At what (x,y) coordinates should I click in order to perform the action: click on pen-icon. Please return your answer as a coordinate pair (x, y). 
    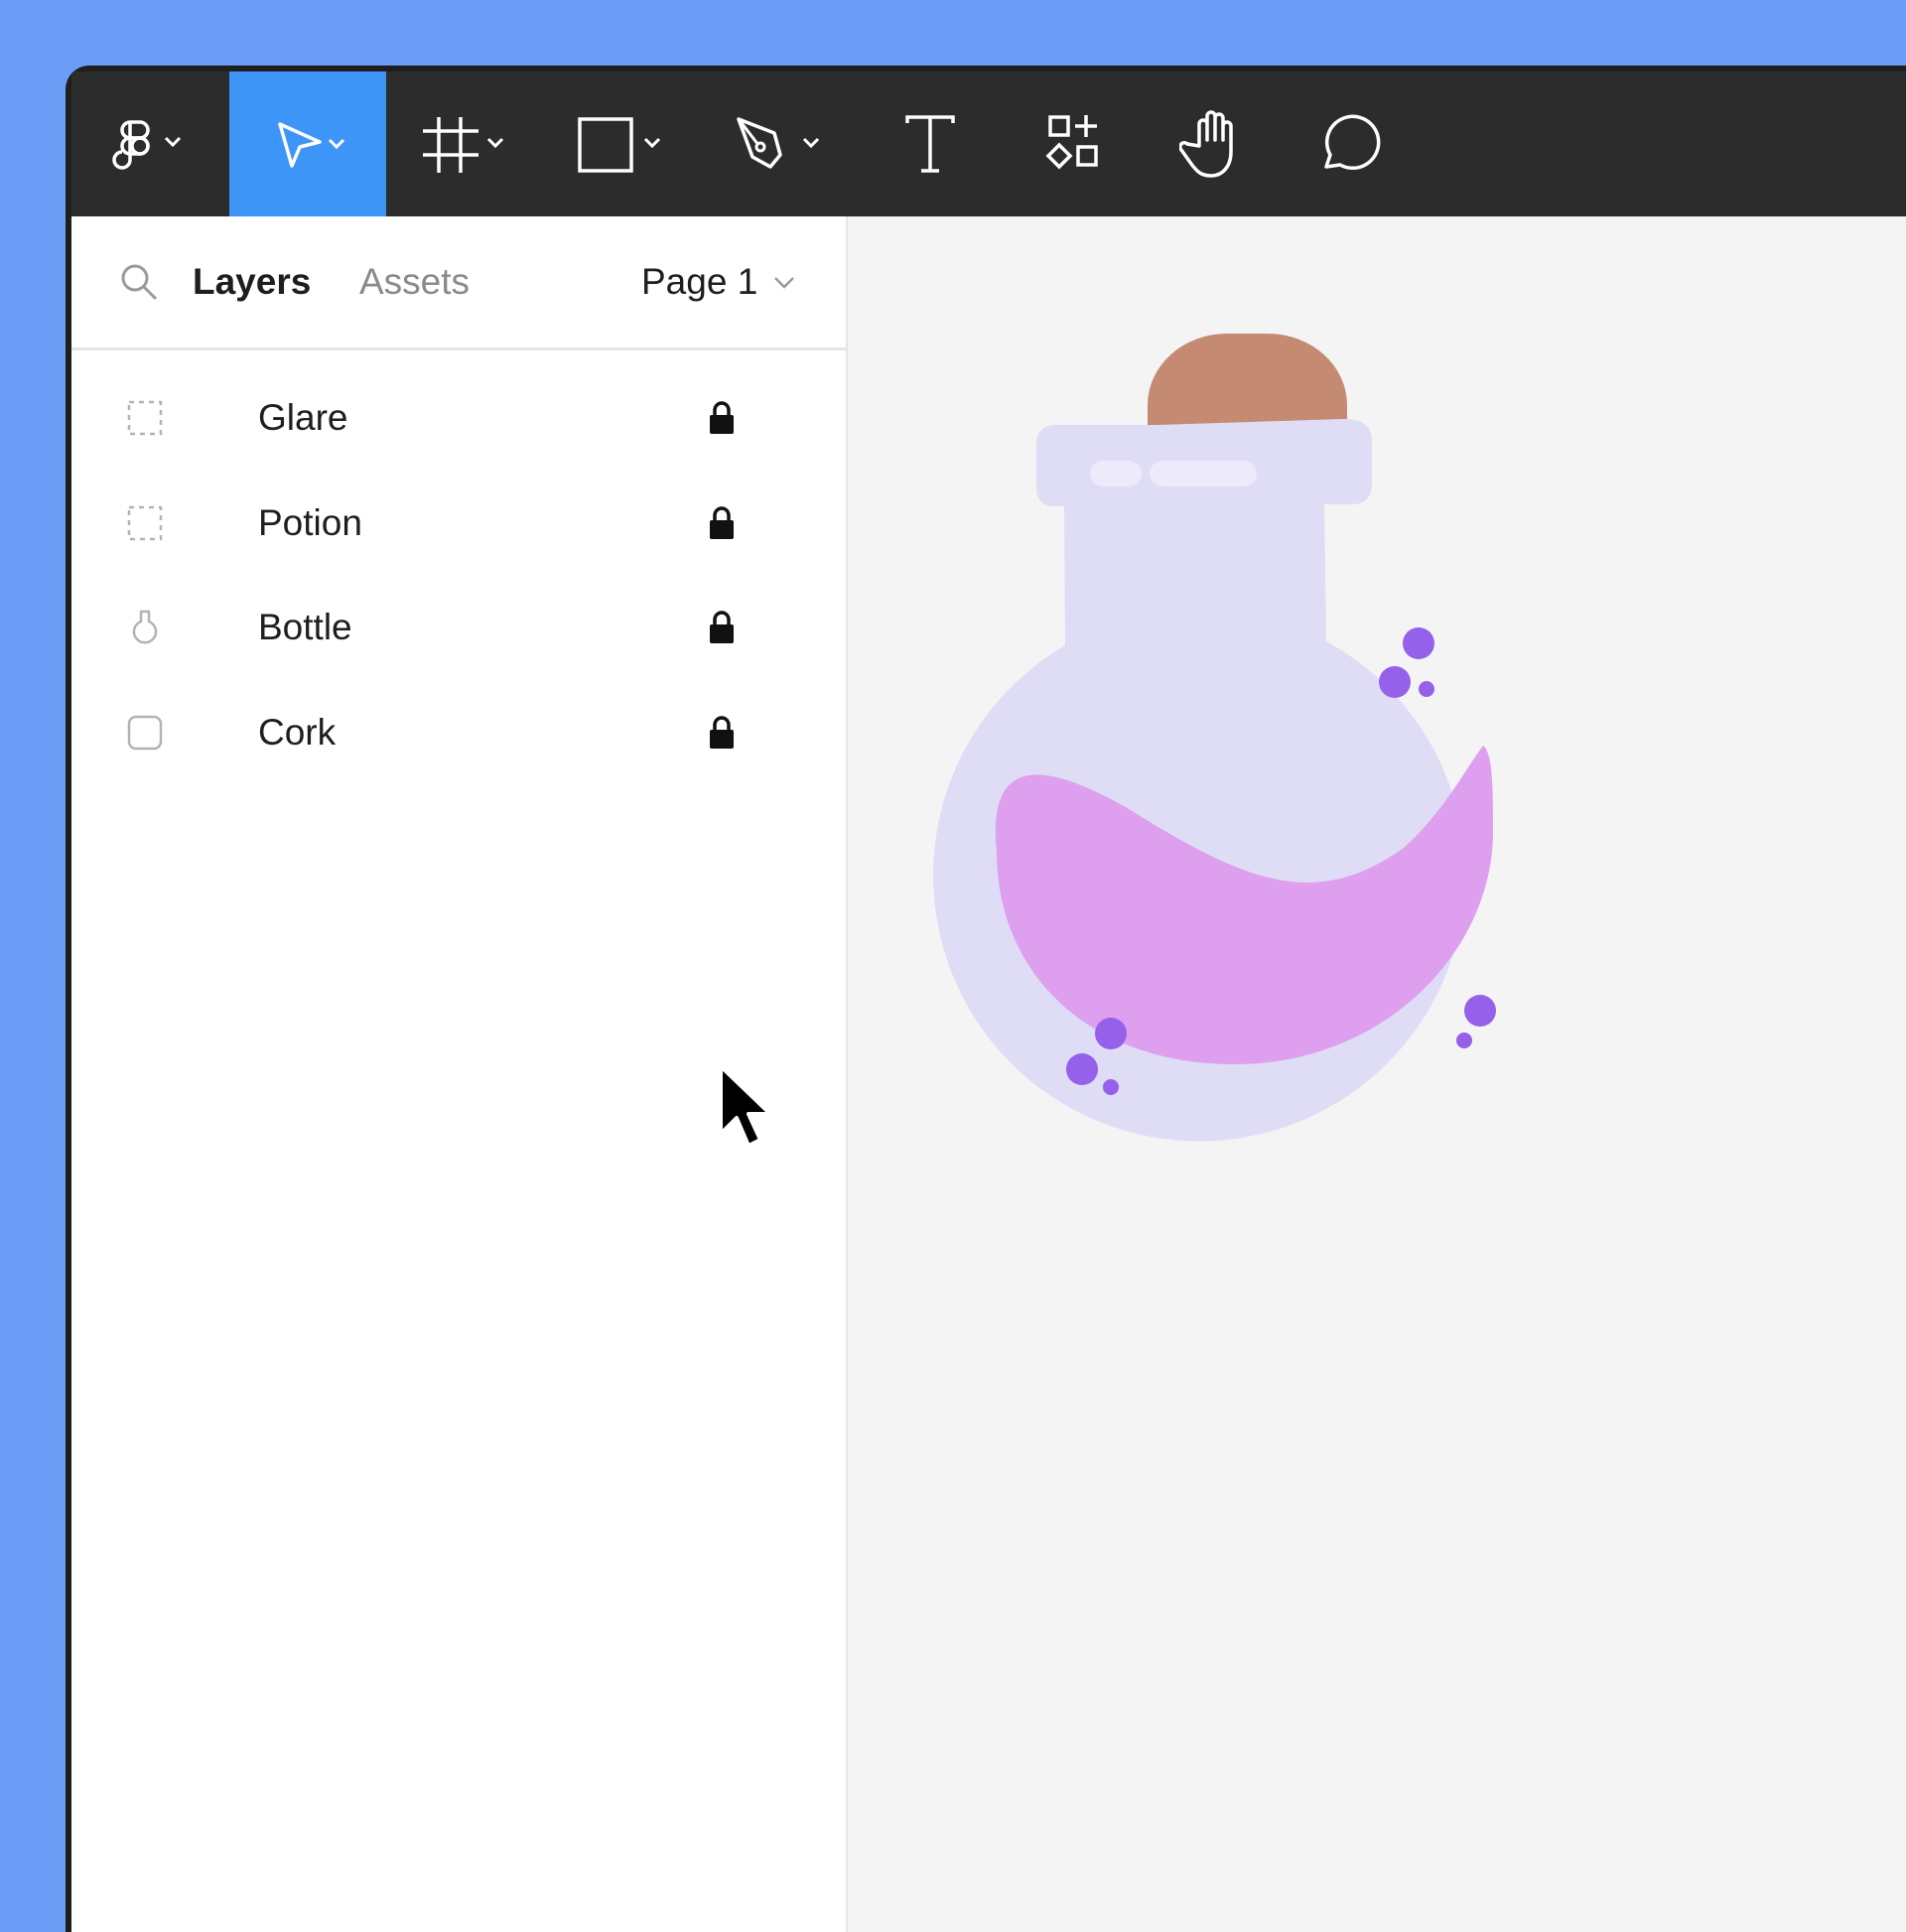
    Looking at the image, I should click on (778, 143).